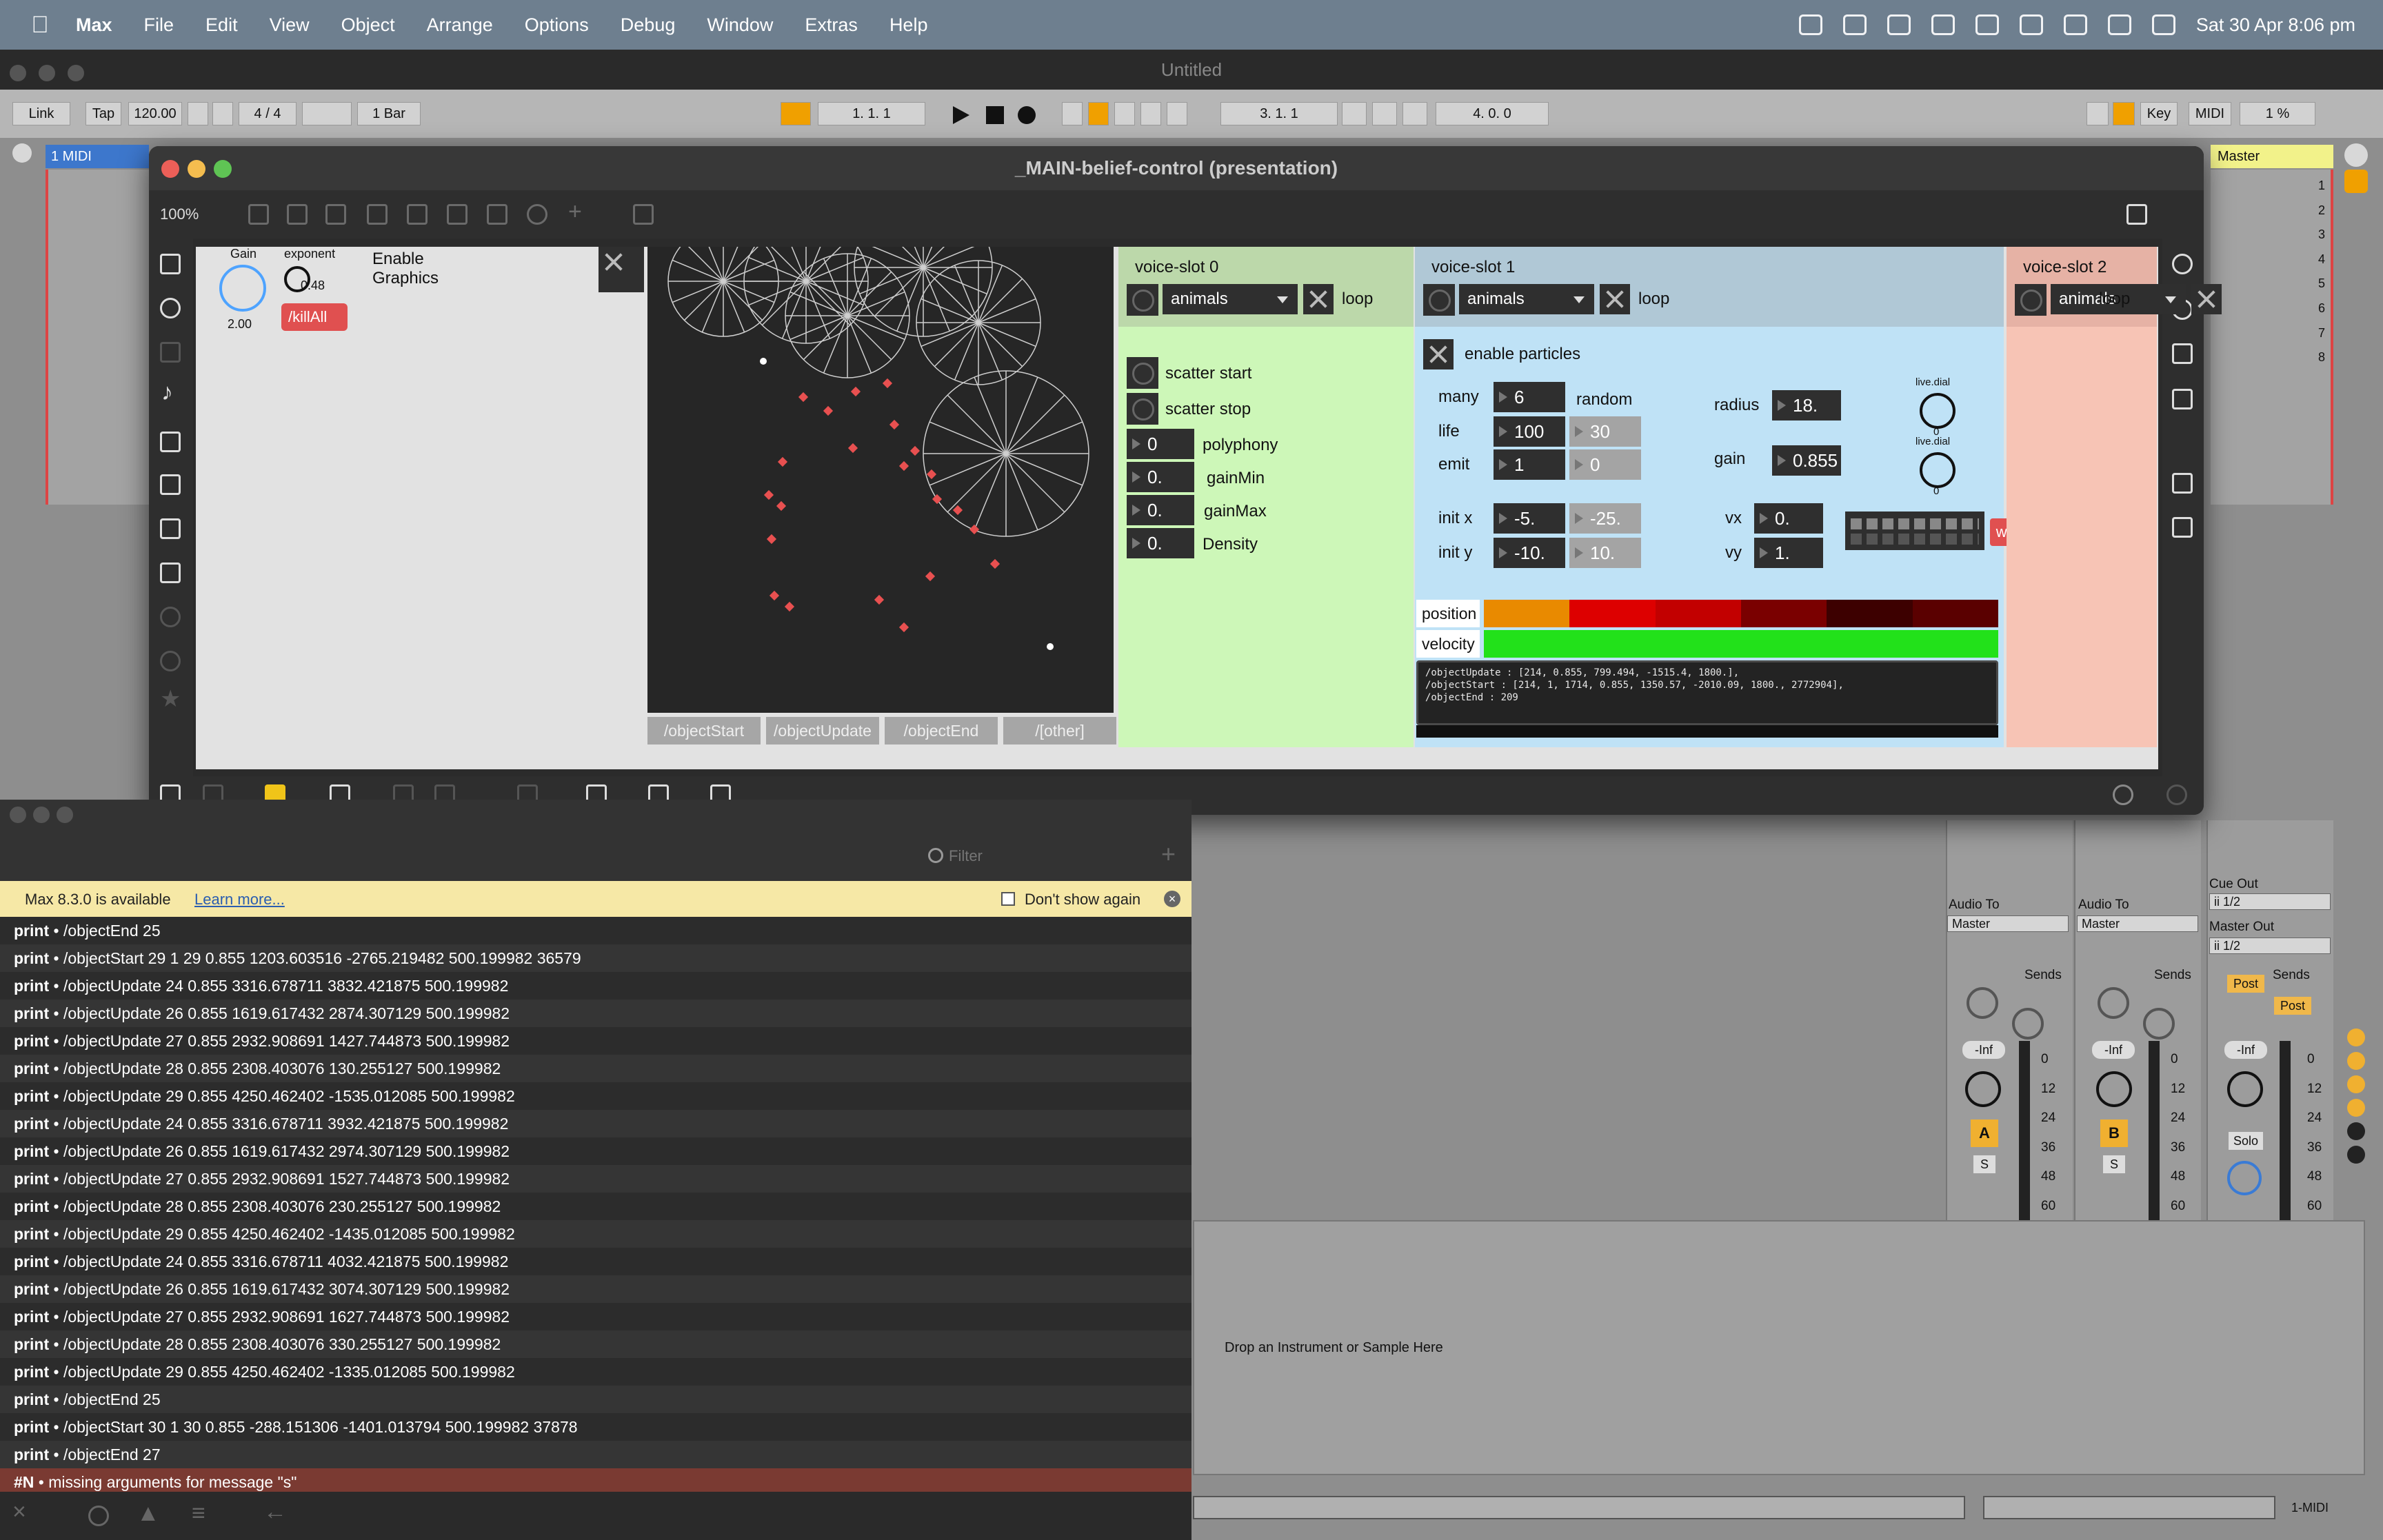 This screenshot has width=2383, height=1540. Describe the element at coordinates (740, 25) in the screenshot. I see `menu-window: Window` at that location.